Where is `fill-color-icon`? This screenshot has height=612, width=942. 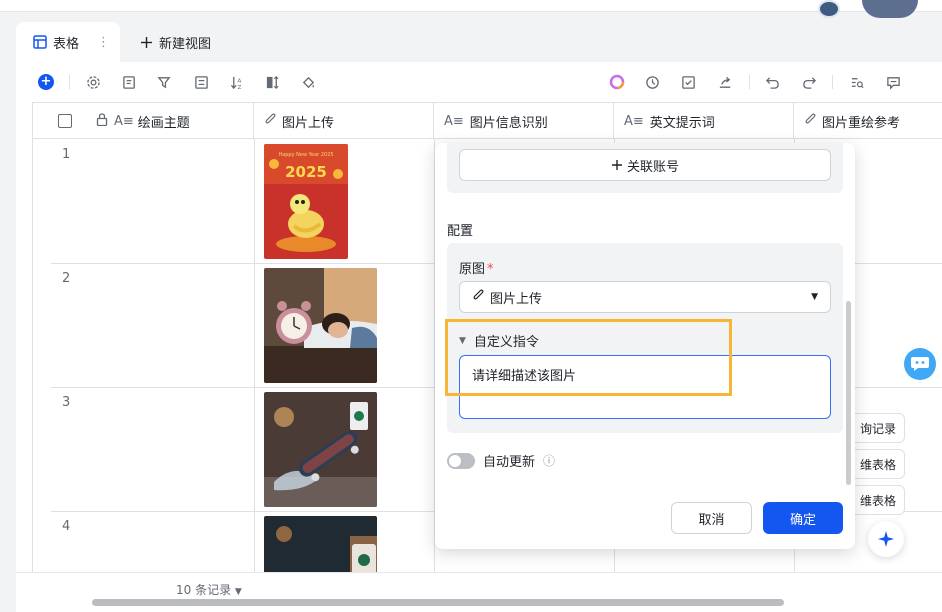
fill-color-icon is located at coordinates (308, 82).